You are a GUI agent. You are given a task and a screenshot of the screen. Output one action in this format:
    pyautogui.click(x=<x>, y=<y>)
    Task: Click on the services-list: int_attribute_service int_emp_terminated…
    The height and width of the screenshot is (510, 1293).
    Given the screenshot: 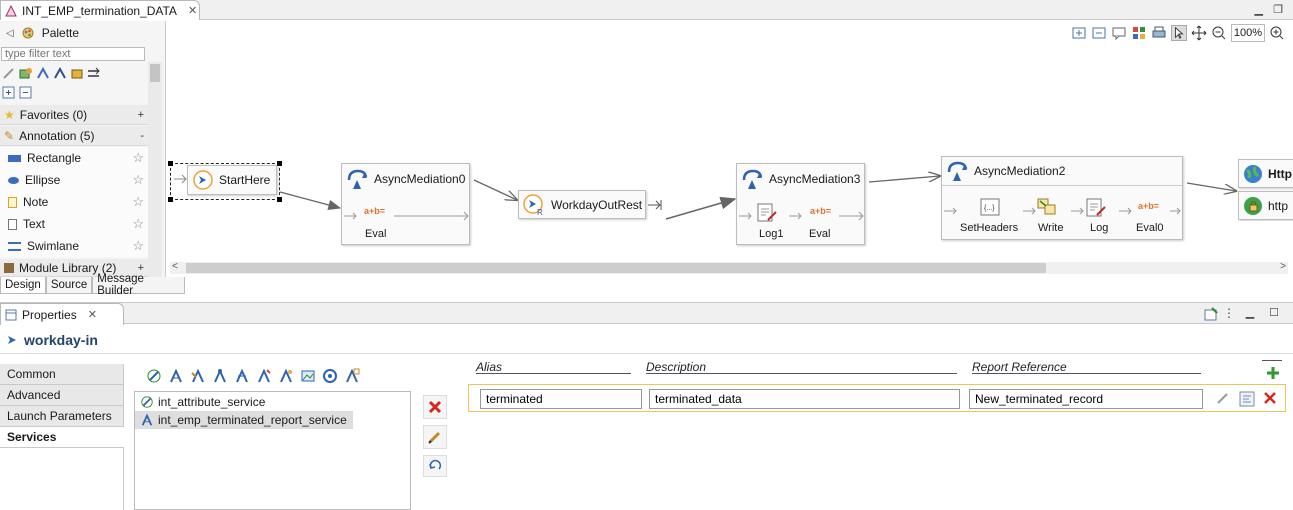 What is the action you would take?
    pyautogui.click(x=272, y=450)
    